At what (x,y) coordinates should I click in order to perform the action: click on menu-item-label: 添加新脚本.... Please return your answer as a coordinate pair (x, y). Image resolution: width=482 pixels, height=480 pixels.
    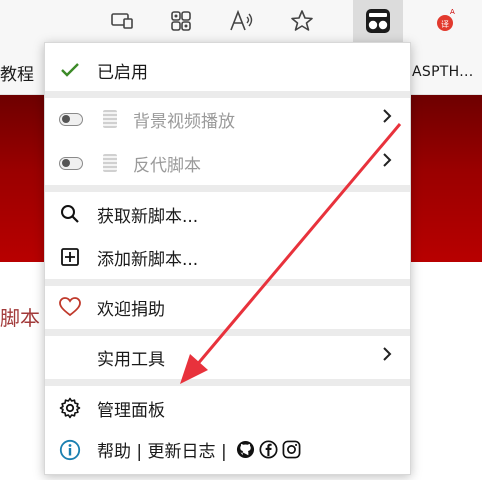
    Looking at the image, I should click on (148, 259).